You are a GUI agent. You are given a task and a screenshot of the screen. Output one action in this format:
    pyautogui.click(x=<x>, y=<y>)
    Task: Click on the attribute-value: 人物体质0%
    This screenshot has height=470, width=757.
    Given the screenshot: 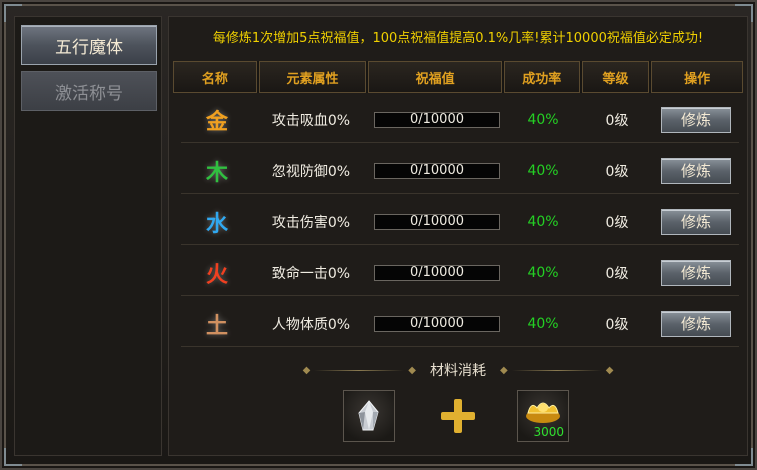 What is the action you would take?
    pyautogui.click(x=311, y=324)
    